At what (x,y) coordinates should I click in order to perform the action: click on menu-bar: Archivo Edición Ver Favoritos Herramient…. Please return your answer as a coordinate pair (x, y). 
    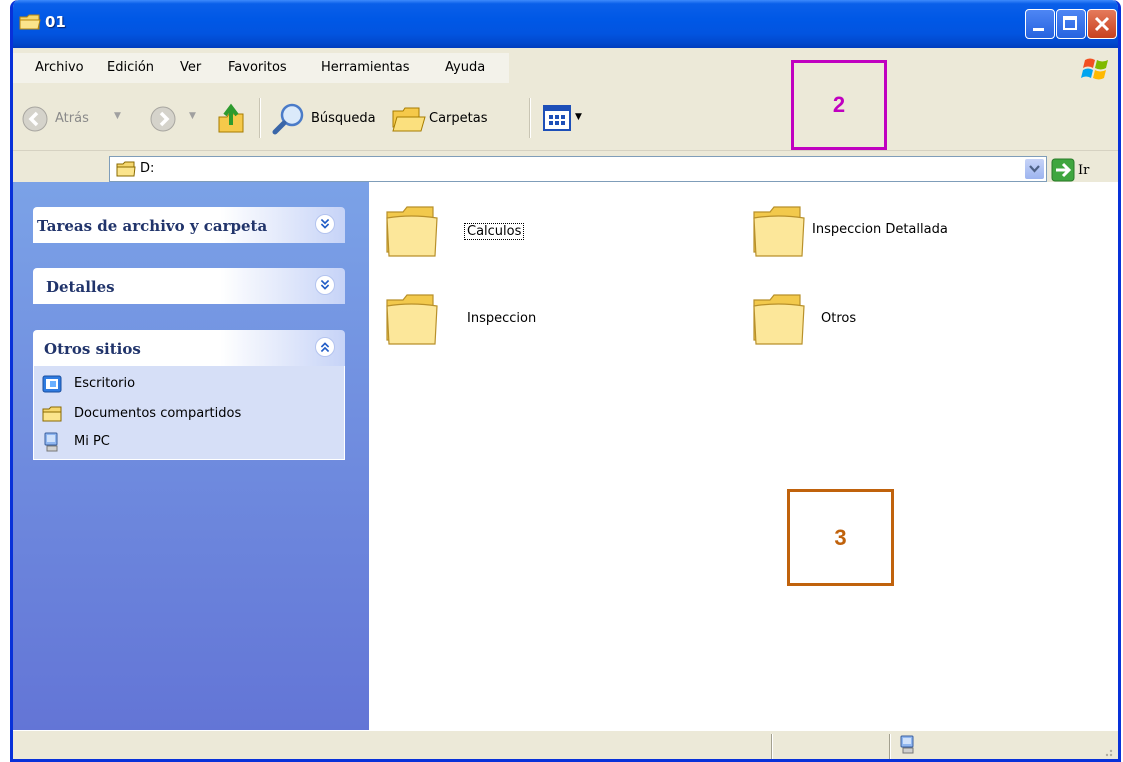
    Looking at the image, I should click on (565, 68).